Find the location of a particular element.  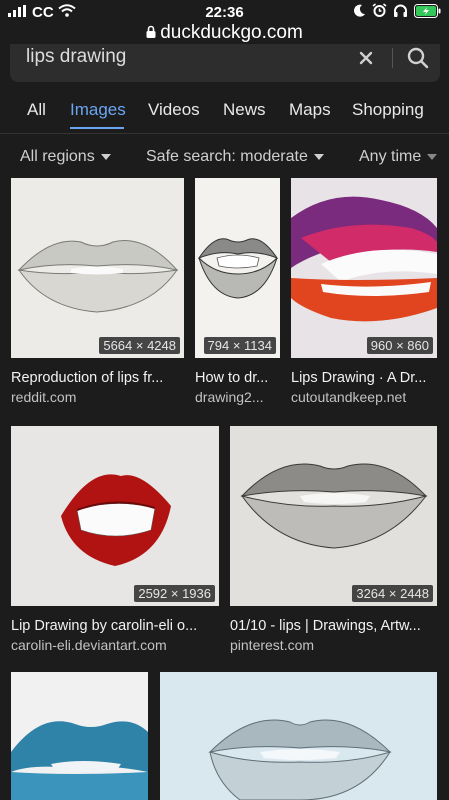

alarm-icon is located at coordinates (379, 12).